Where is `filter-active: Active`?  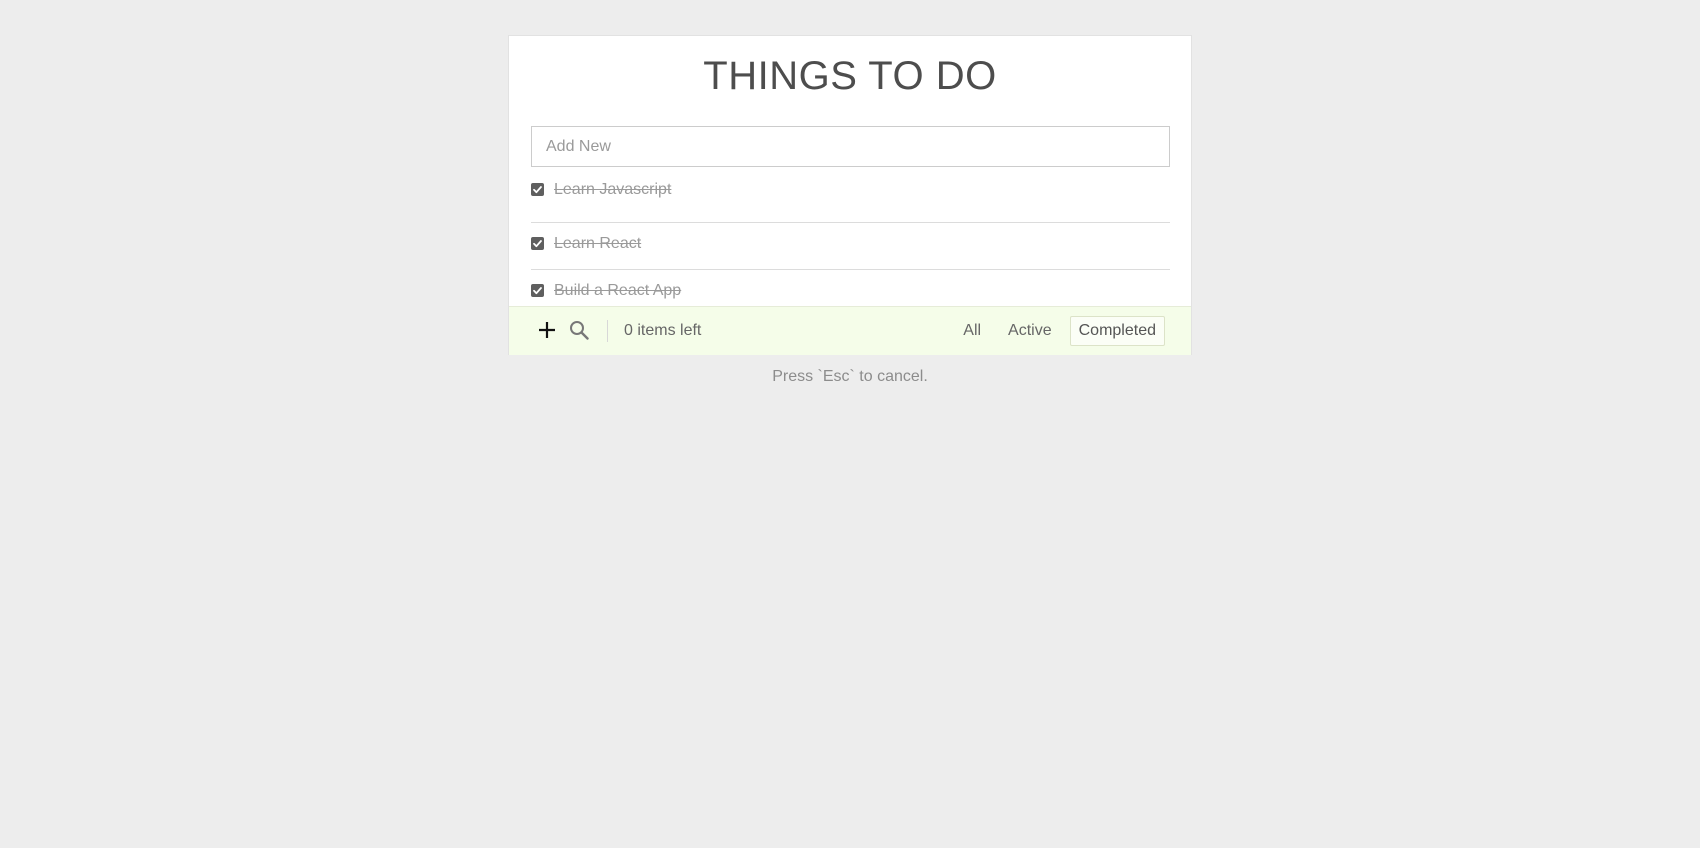
filter-active: Active is located at coordinates (1030, 331).